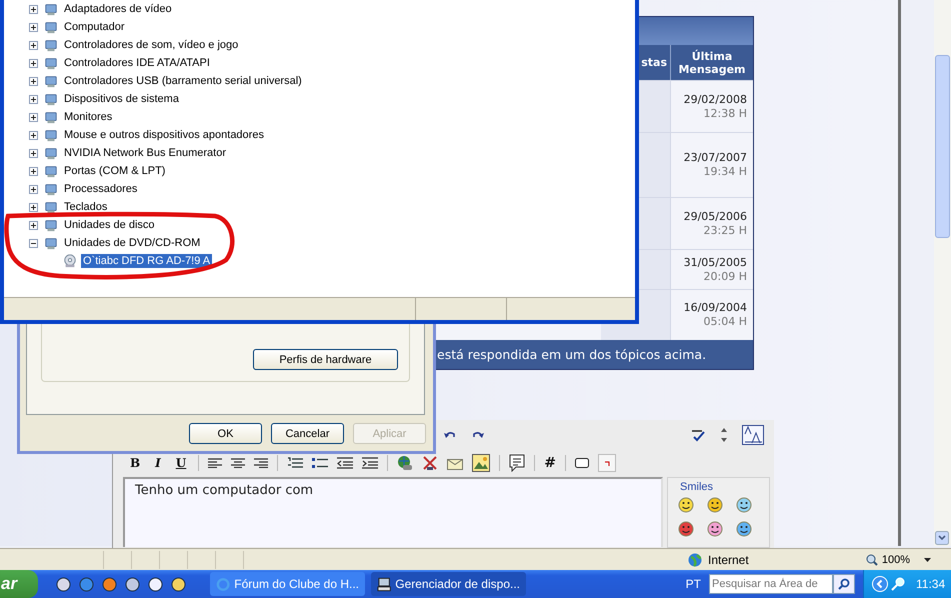 This screenshot has height=598, width=951. What do you see at coordinates (872, 560) in the screenshot?
I see `zoom-icon` at bounding box center [872, 560].